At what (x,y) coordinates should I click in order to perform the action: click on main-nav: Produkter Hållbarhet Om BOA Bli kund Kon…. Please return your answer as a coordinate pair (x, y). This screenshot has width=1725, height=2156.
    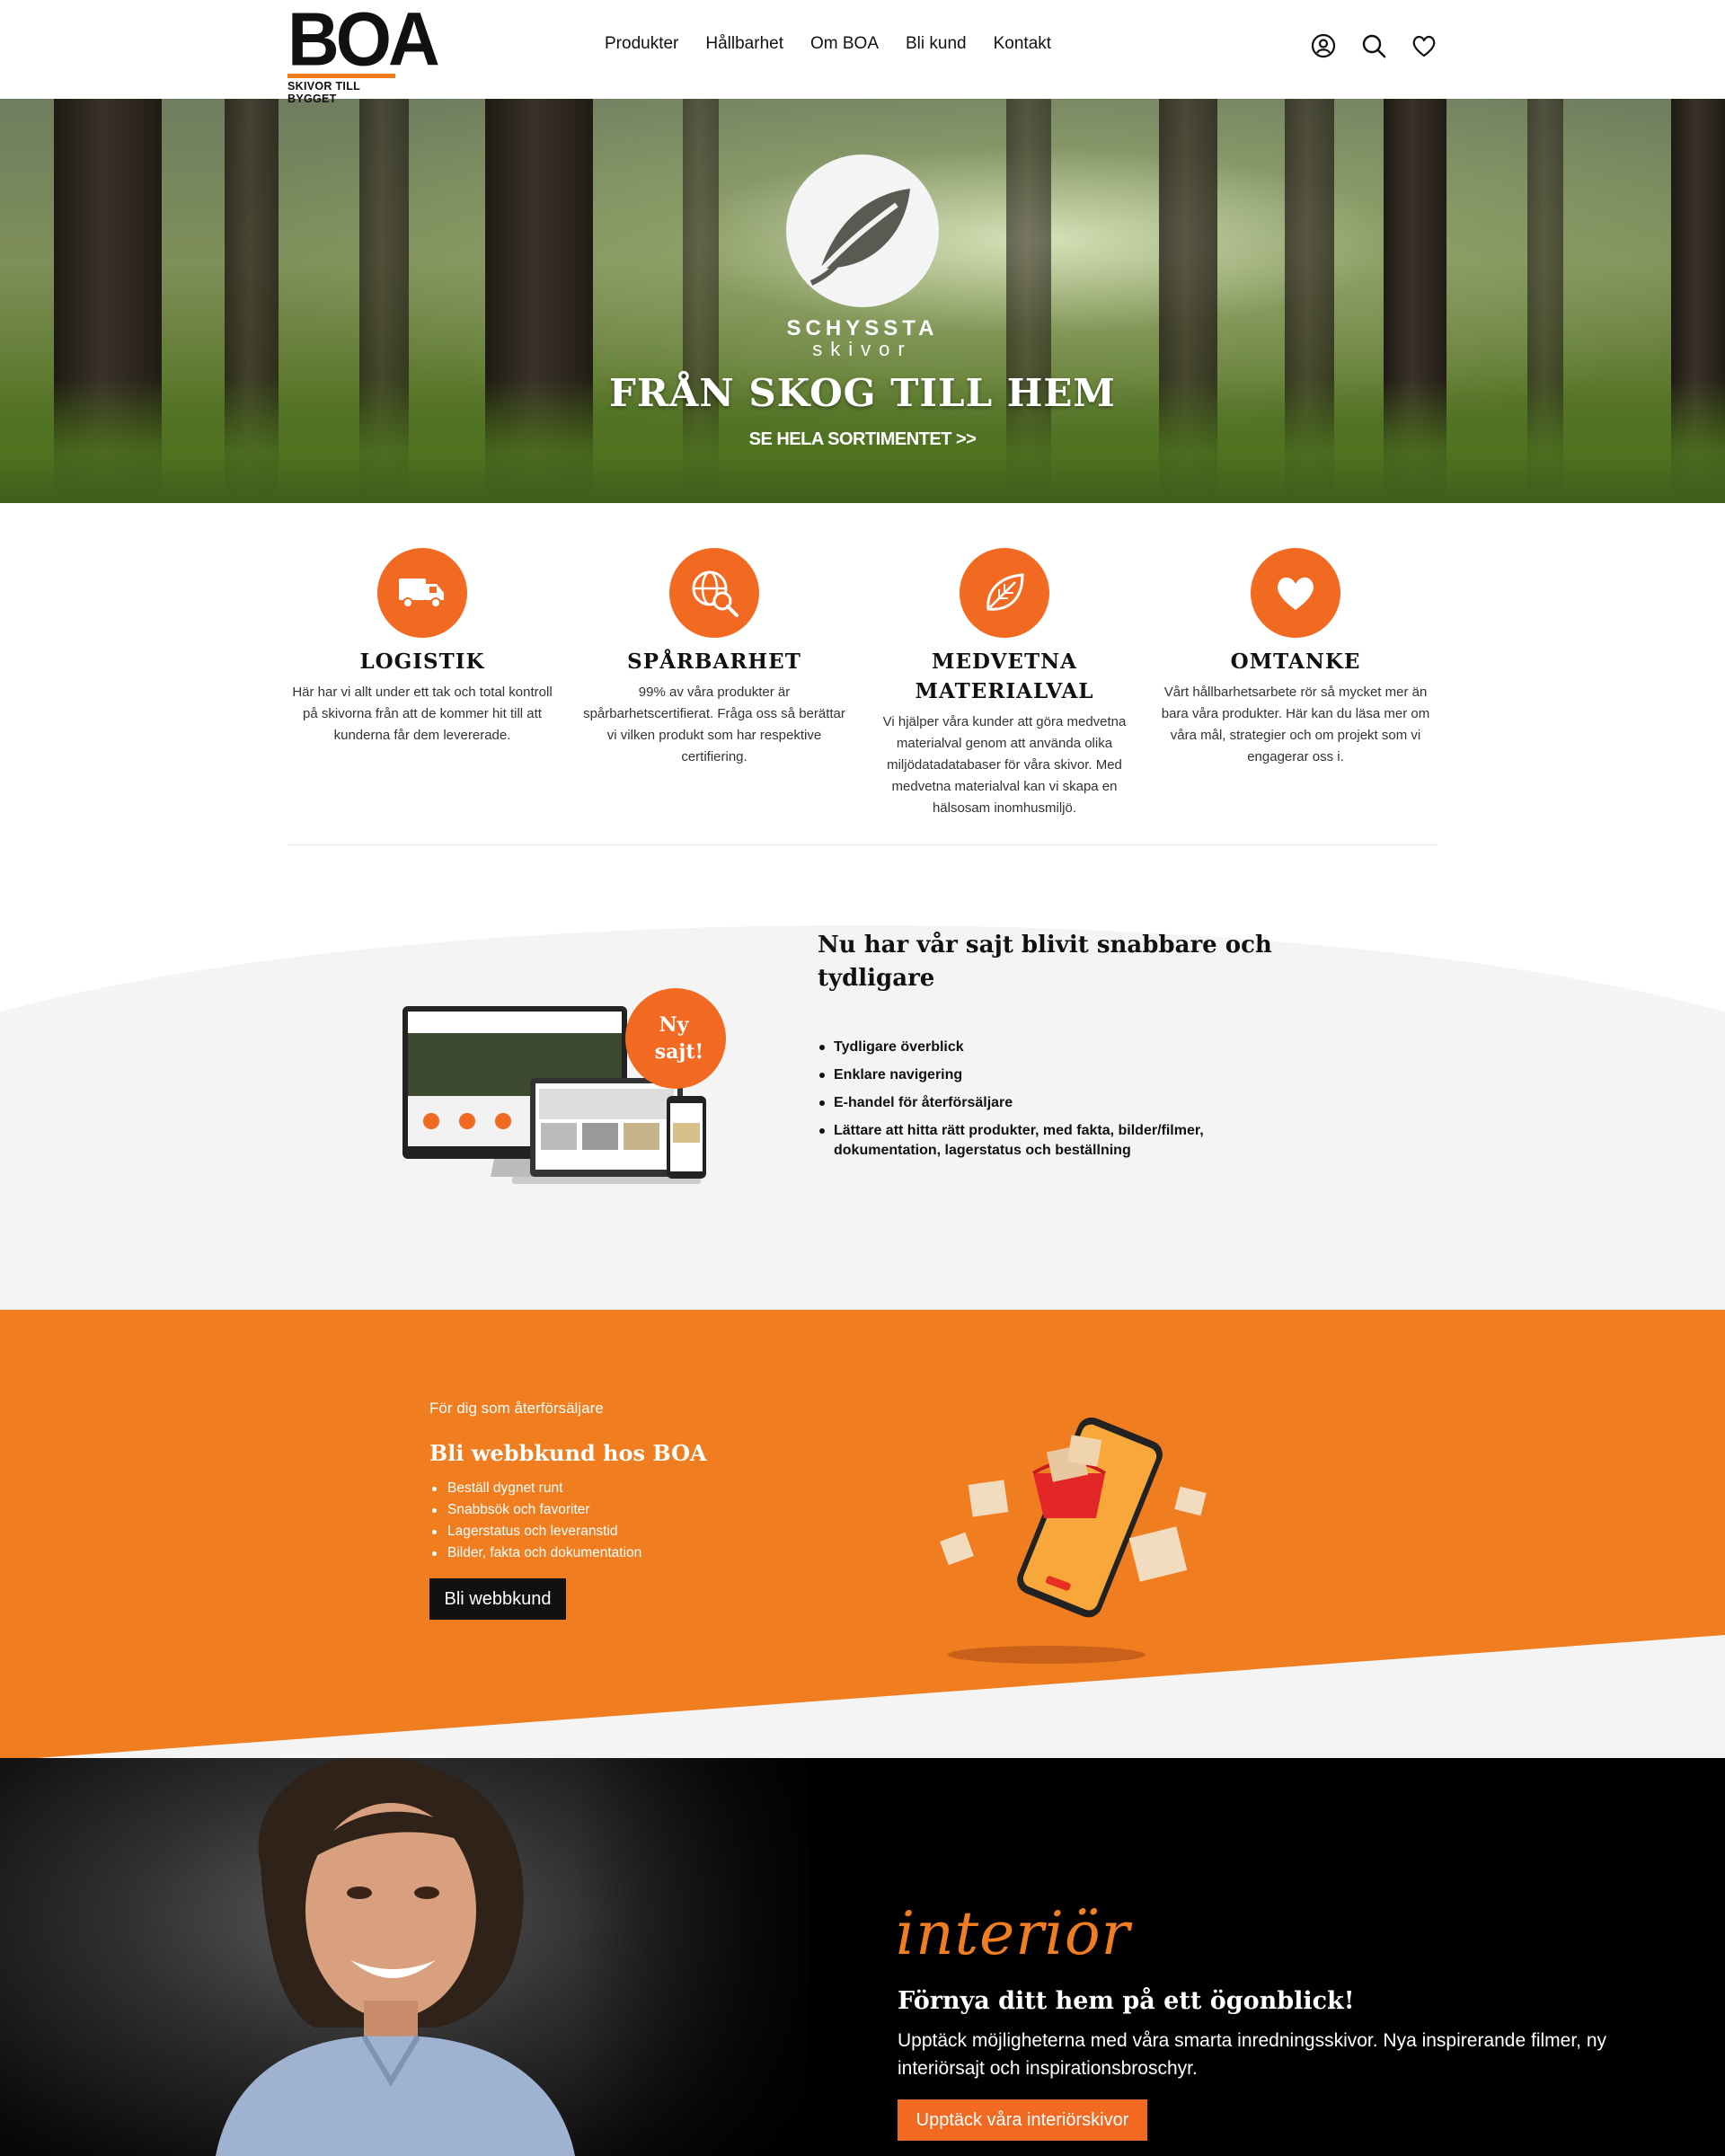
    Looking at the image, I should click on (828, 44).